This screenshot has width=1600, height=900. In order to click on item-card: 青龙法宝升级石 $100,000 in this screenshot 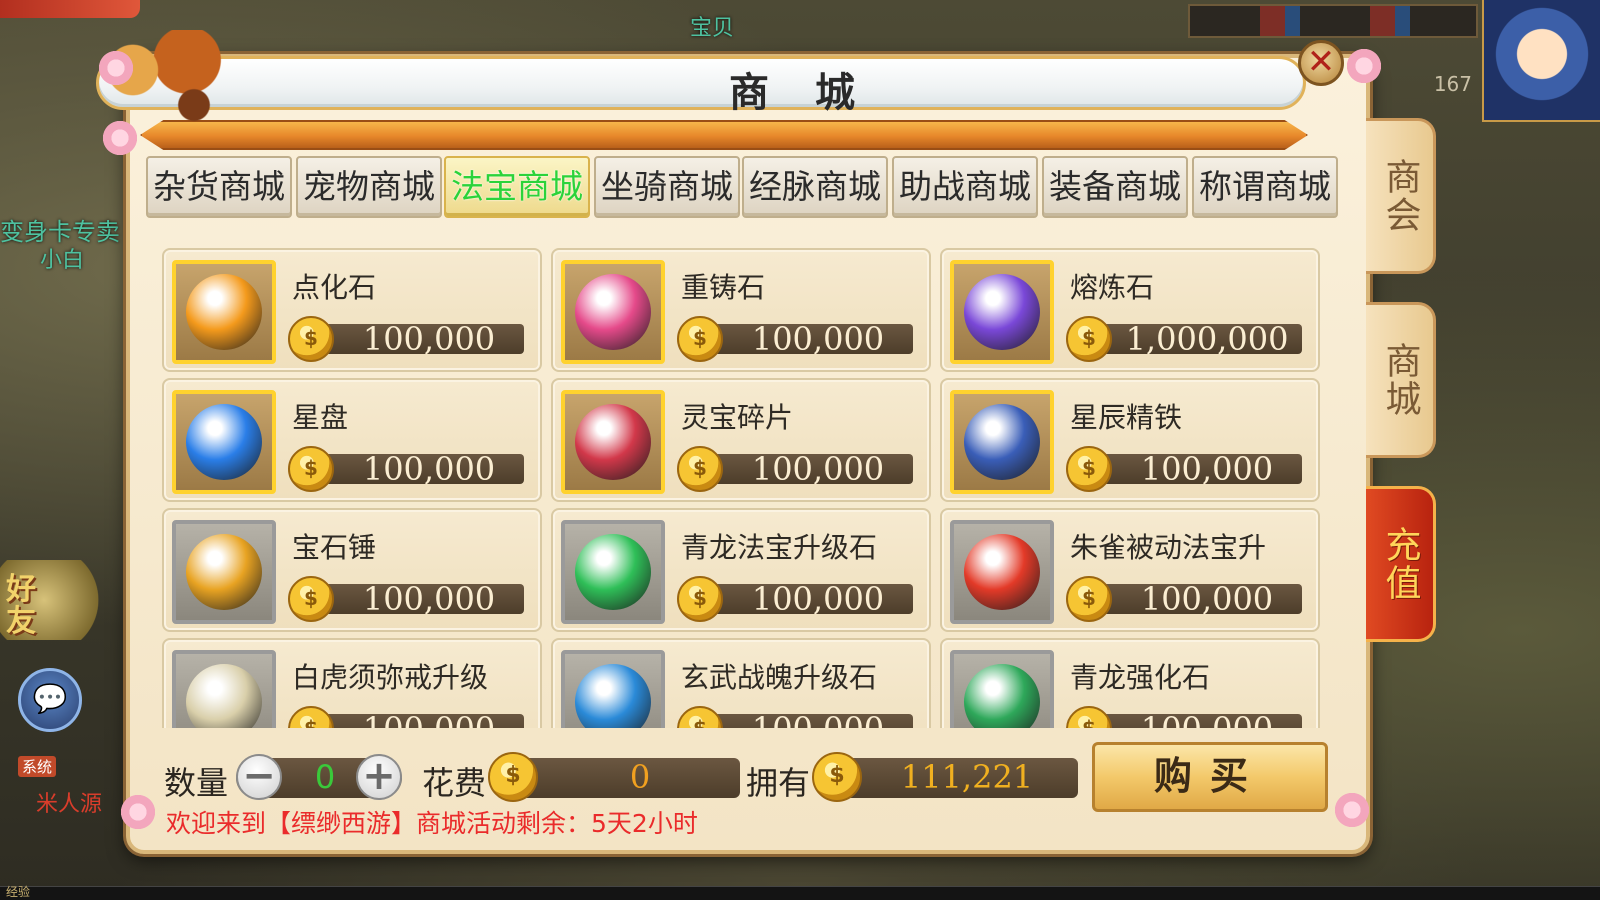, I will do `click(741, 570)`.